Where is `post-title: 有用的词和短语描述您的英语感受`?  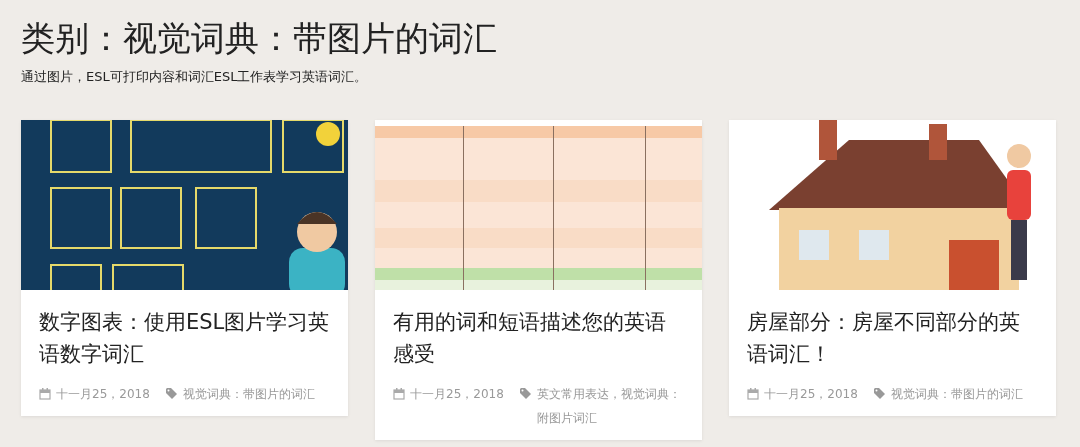 post-title: 有用的词和短语描述您的英语感受 is located at coordinates (538, 338).